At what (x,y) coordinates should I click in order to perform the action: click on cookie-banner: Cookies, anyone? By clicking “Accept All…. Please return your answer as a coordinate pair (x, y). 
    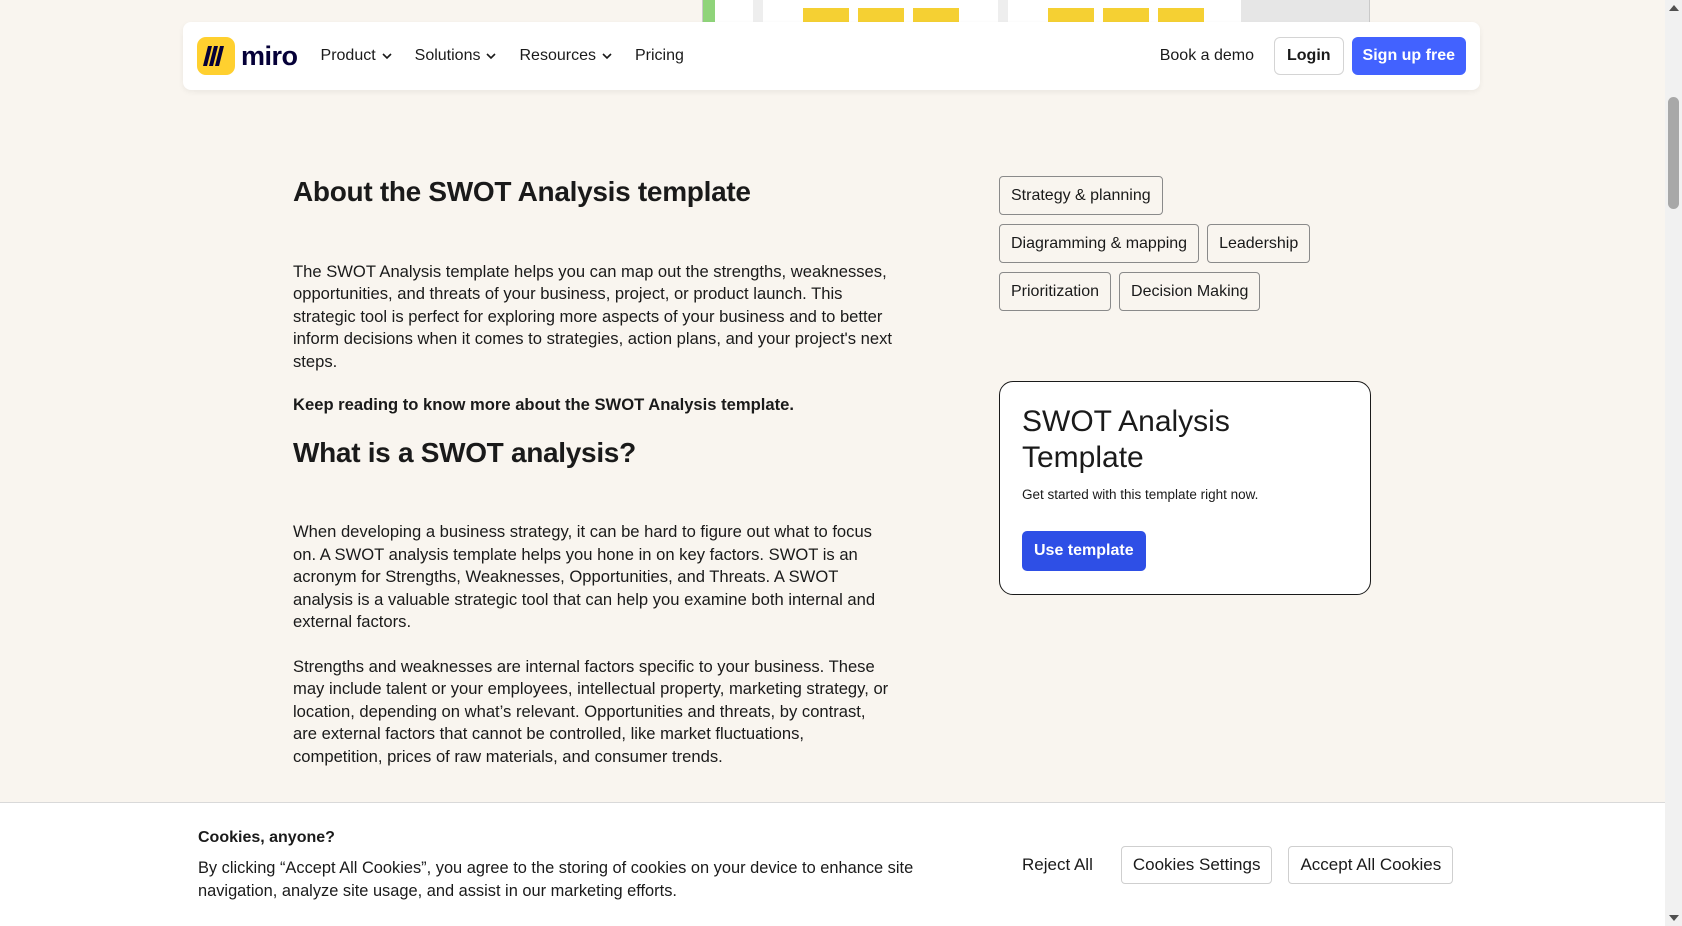
    Looking at the image, I should click on (832, 864).